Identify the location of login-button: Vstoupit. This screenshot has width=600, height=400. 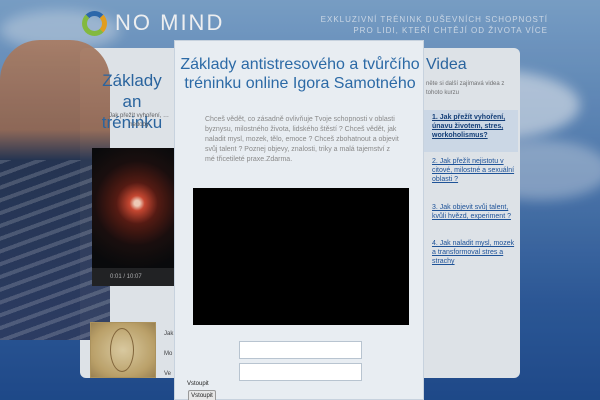
(202, 395).